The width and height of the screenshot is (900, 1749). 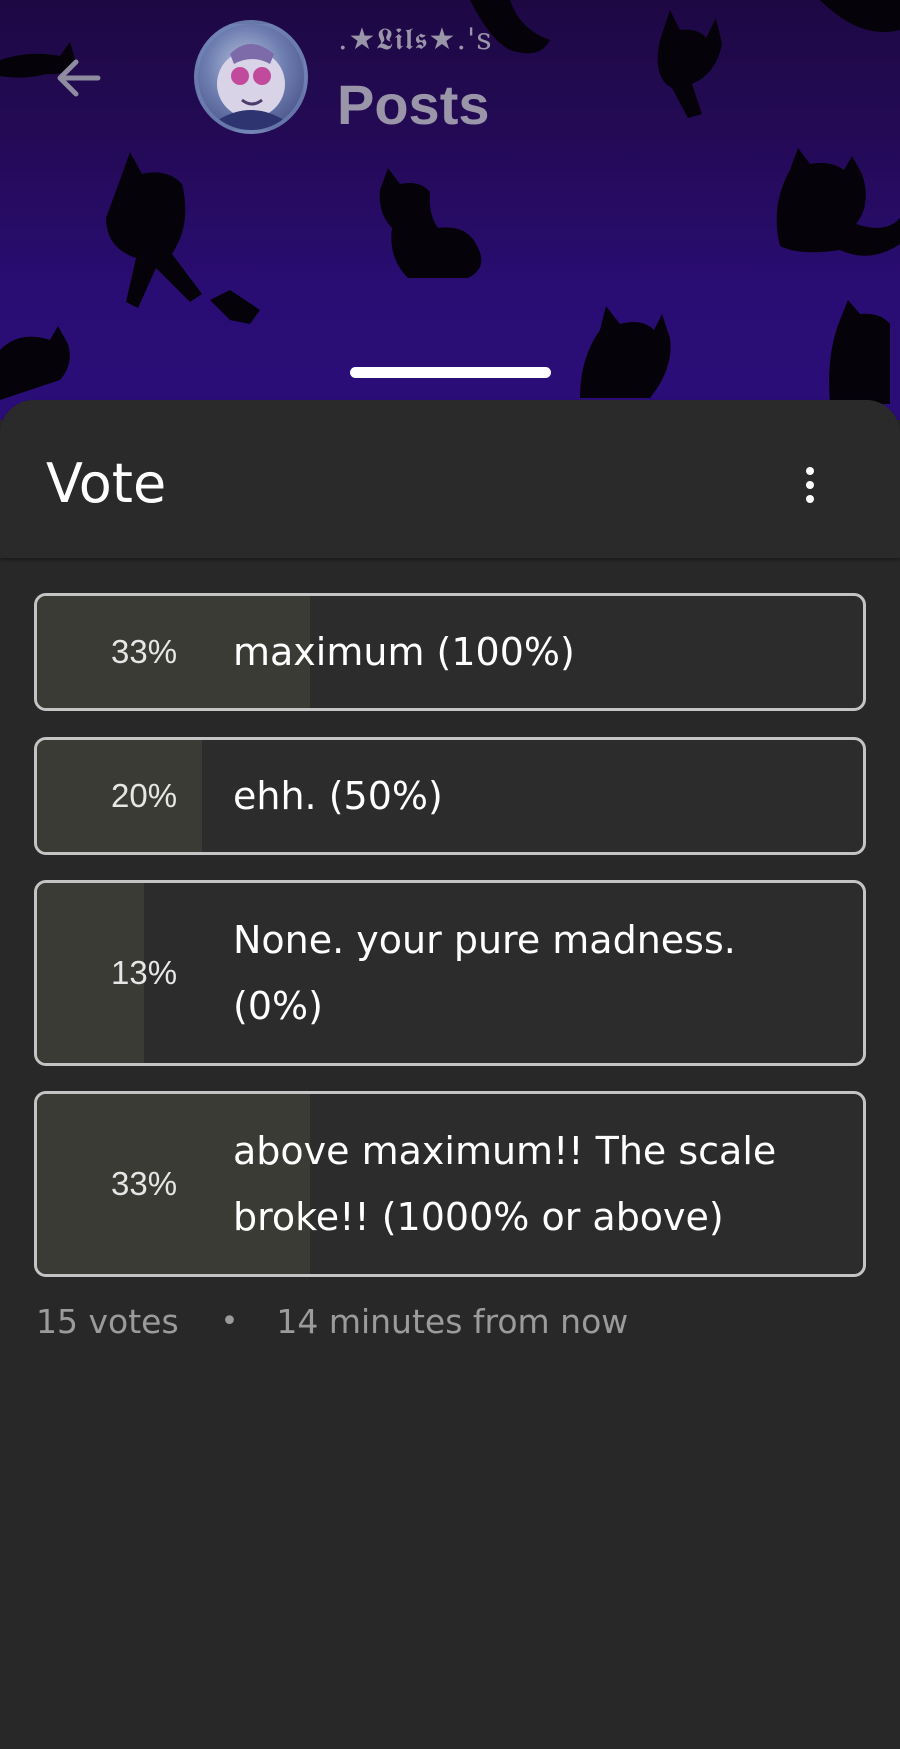 What do you see at coordinates (810, 471) in the screenshot?
I see `more-vertical-icon` at bounding box center [810, 471].